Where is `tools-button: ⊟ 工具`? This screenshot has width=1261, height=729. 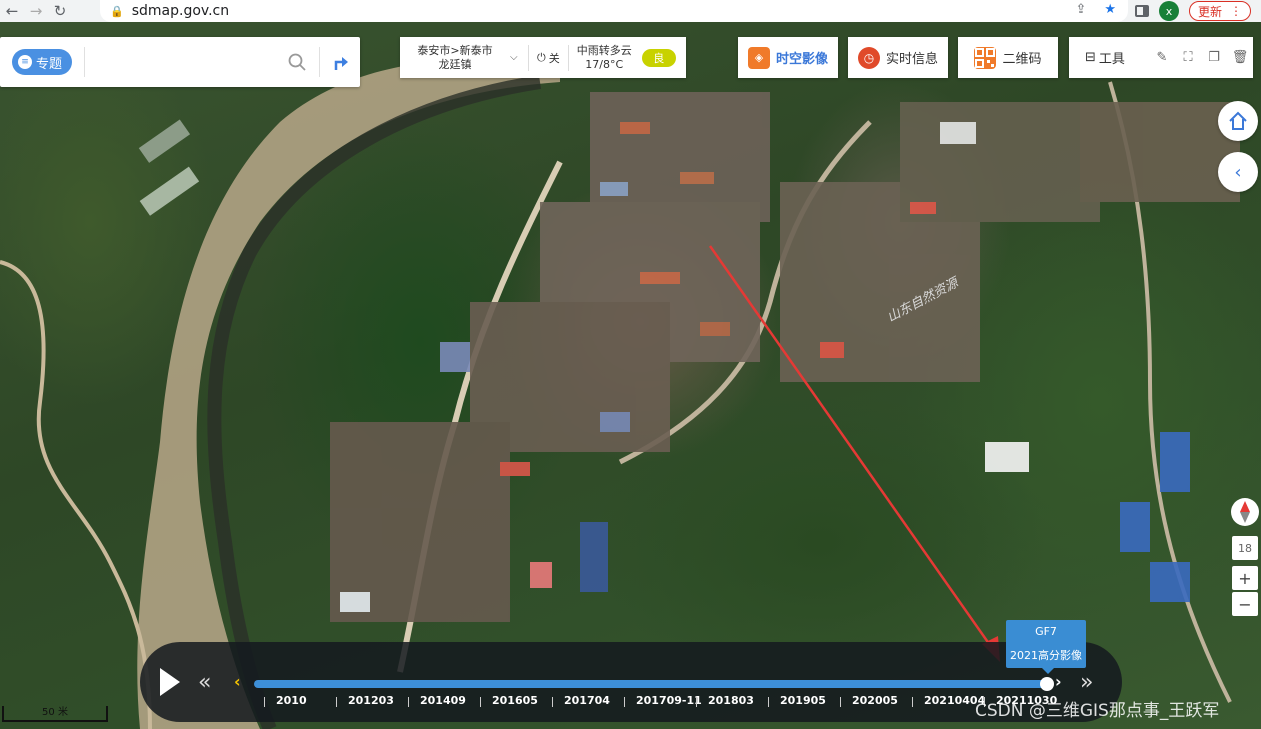
tools-button: ⊟ 工具 is located at coordinates (1109, 57).